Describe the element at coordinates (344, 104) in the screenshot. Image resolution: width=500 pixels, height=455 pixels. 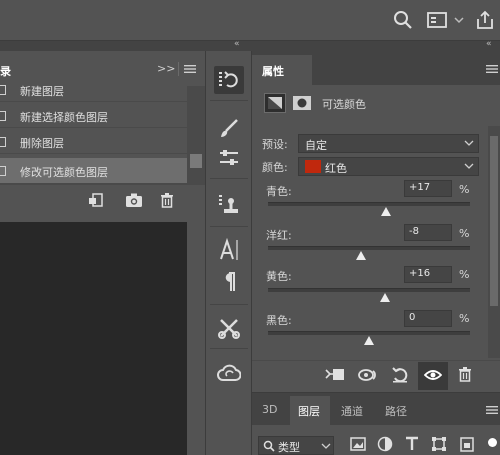
I see `adjustment-title: 可选颜色` at that location.